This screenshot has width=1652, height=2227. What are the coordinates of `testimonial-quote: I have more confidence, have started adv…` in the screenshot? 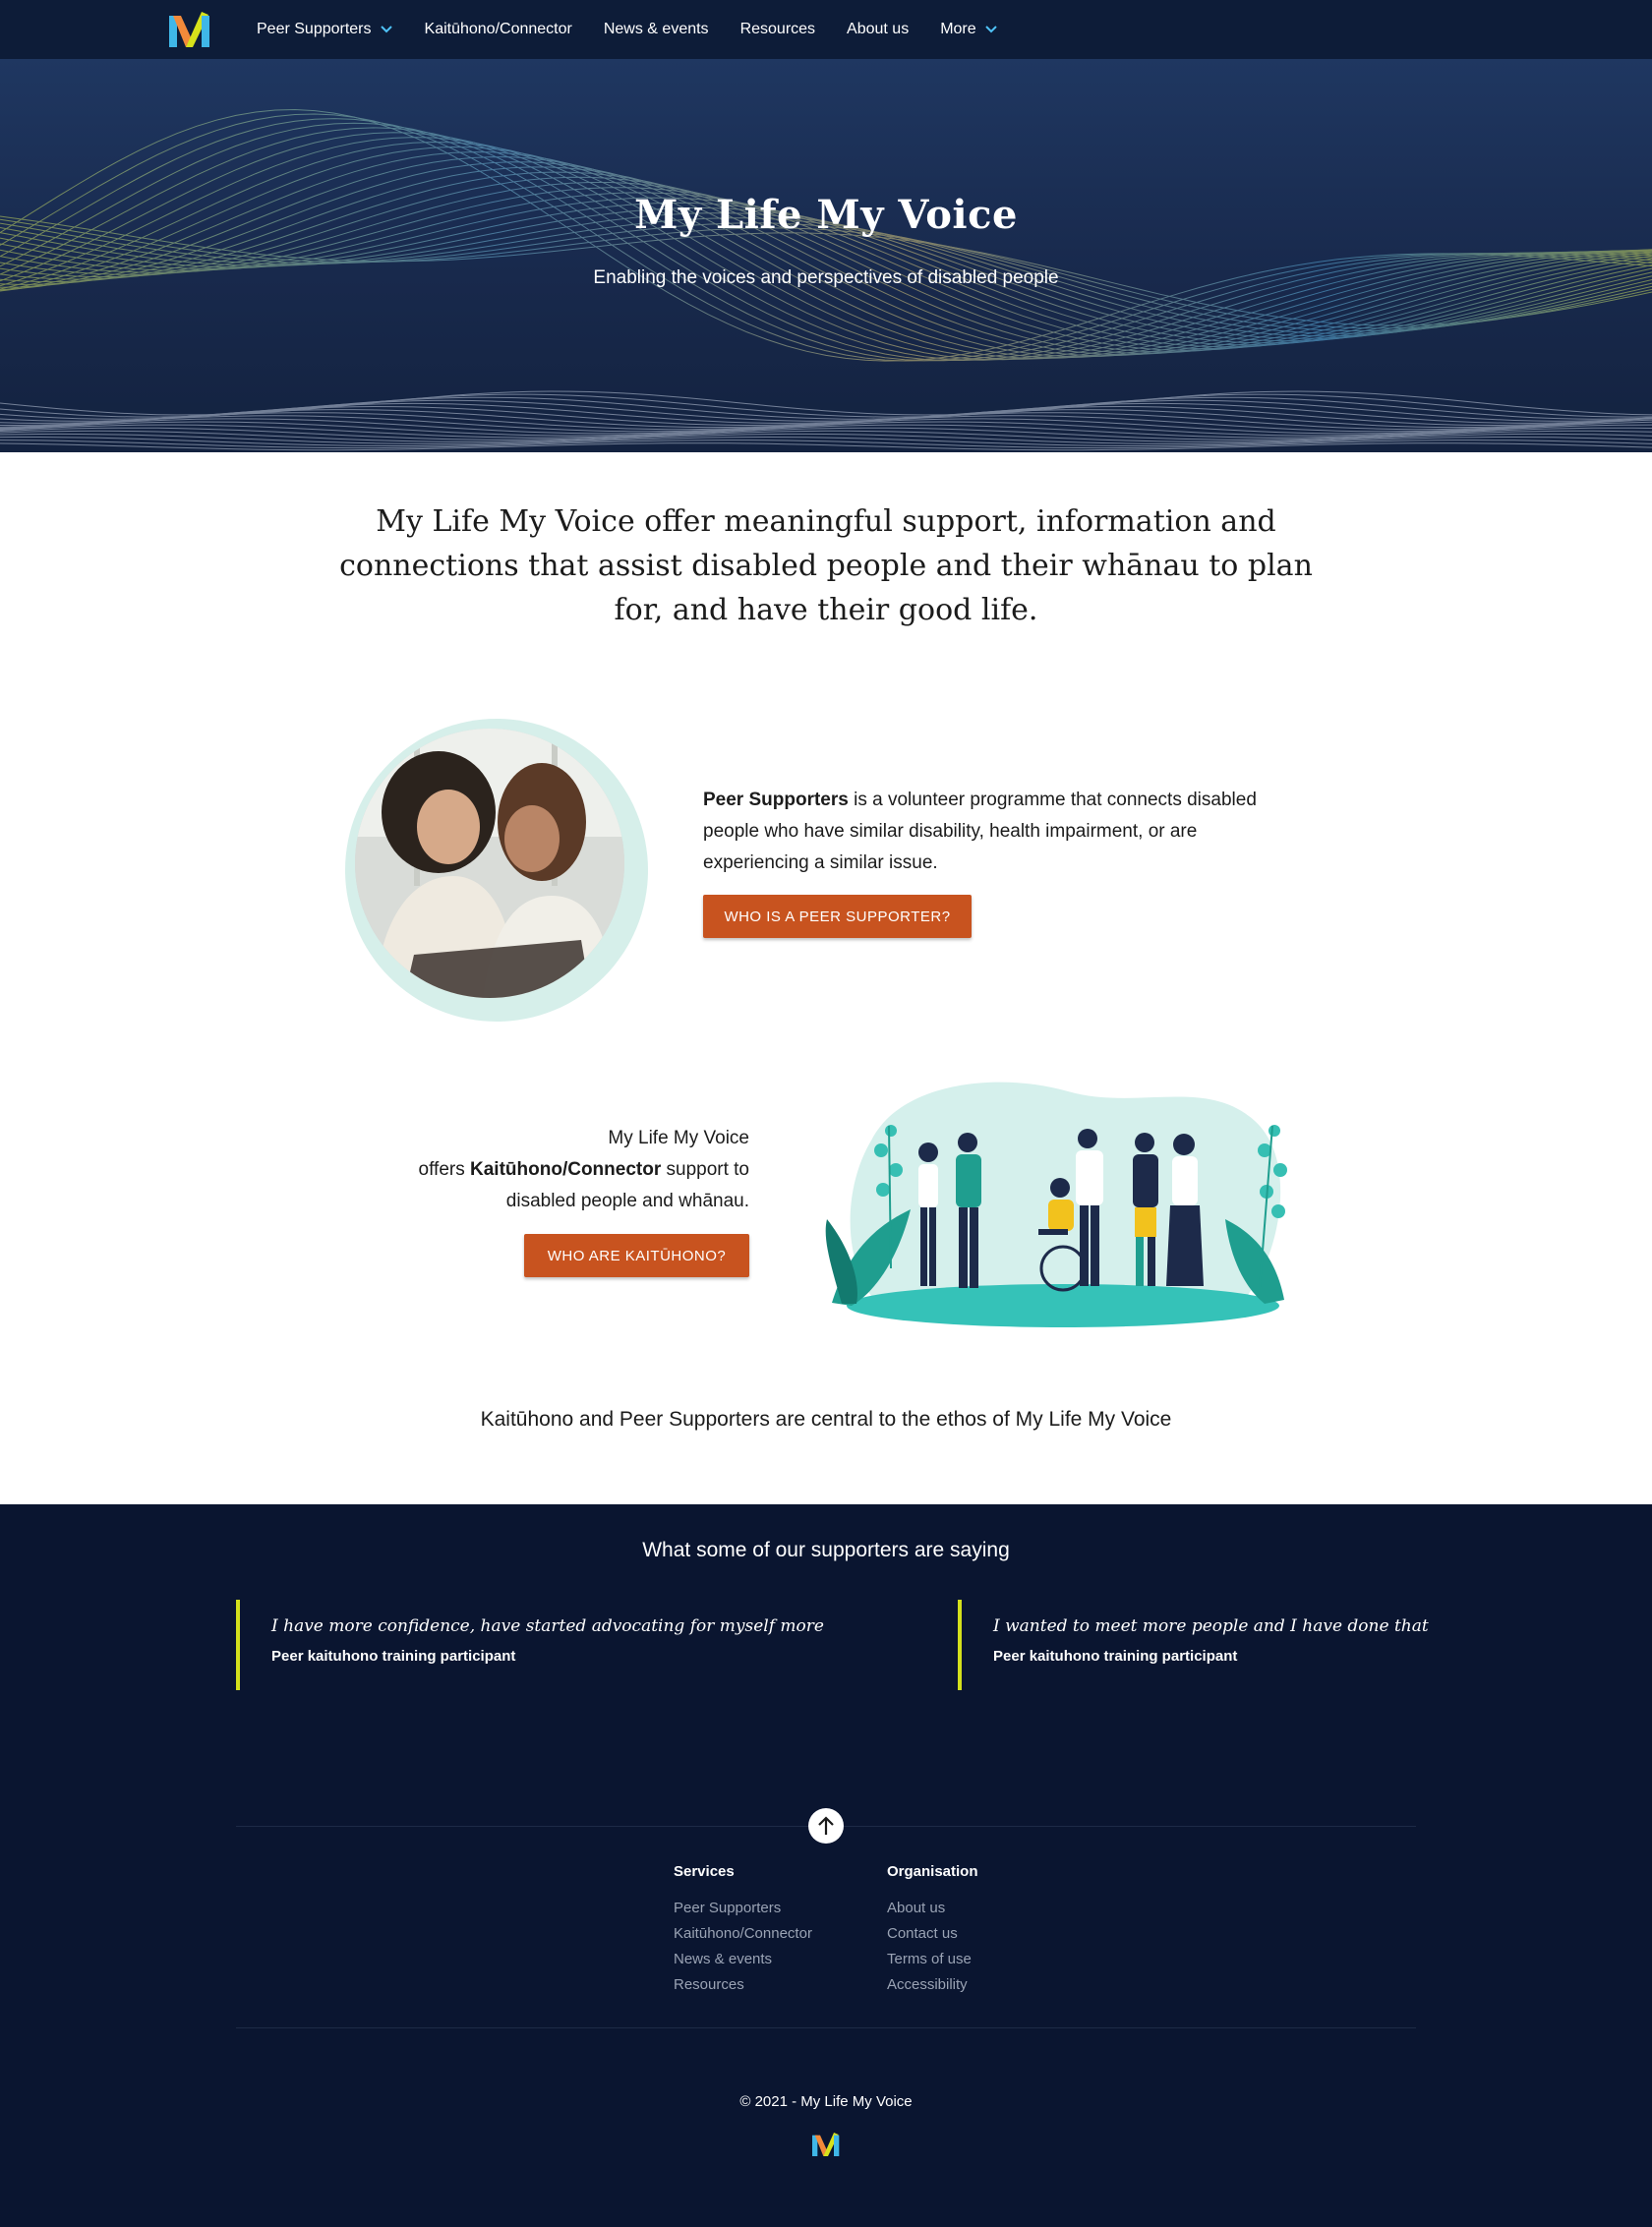 It's located at (547, 1626).